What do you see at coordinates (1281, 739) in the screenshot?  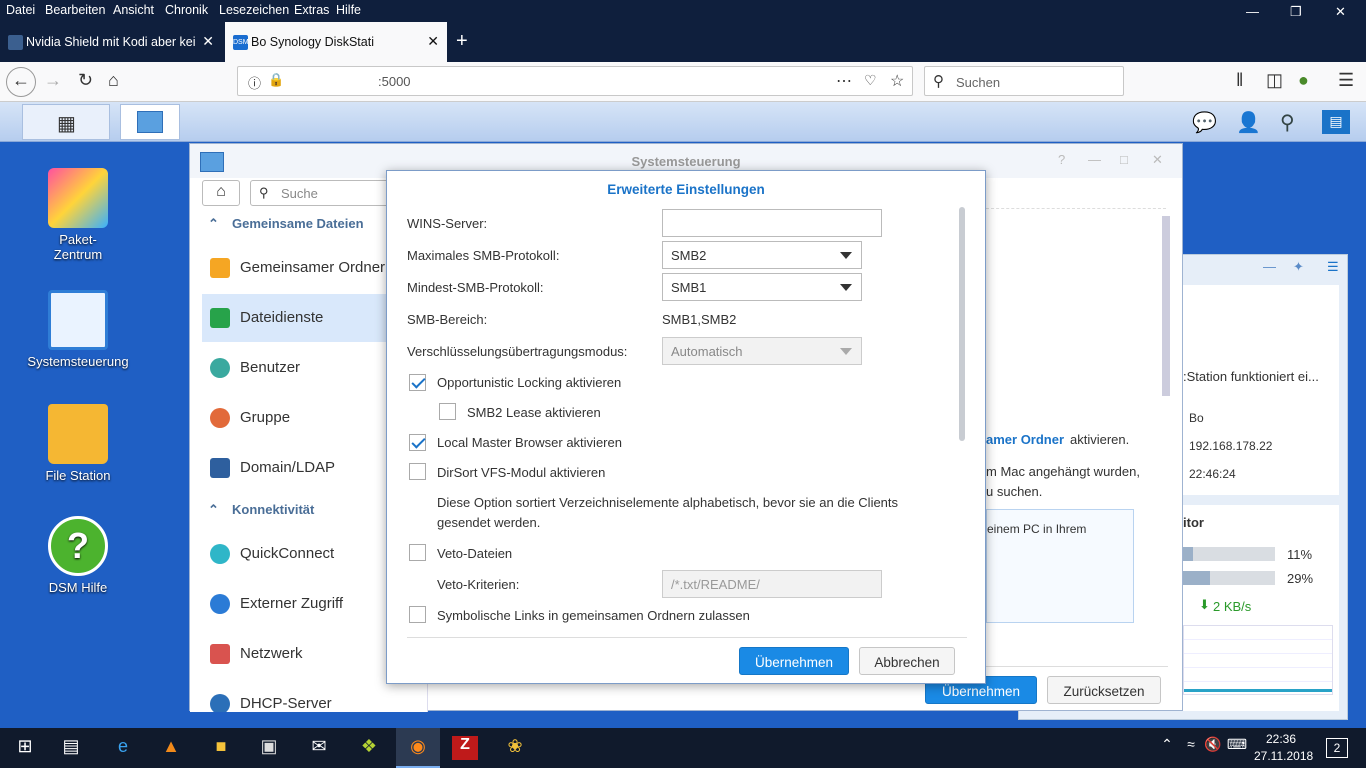 I see `clock-time: 22:36` at bounding box center [1281, 739].